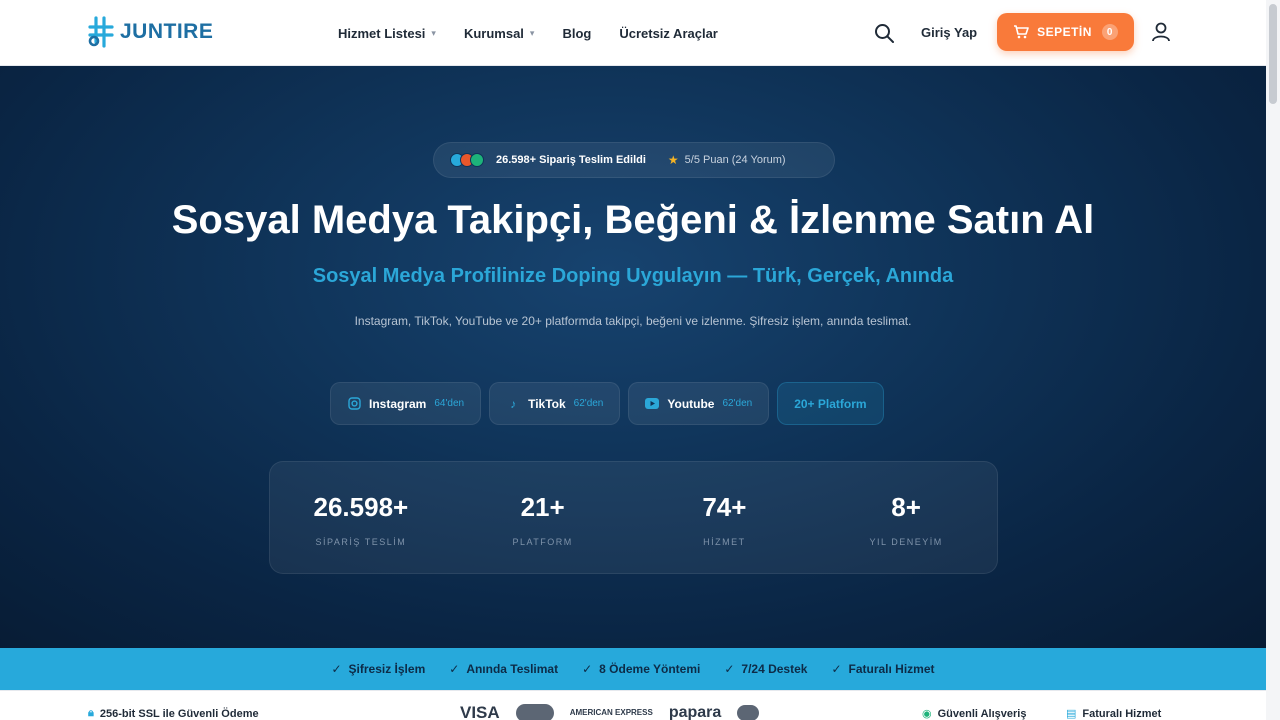 This screenshot has height=720, width=1280. I want to click on stat-item: 74+ HİZMET, so click(725, 517).